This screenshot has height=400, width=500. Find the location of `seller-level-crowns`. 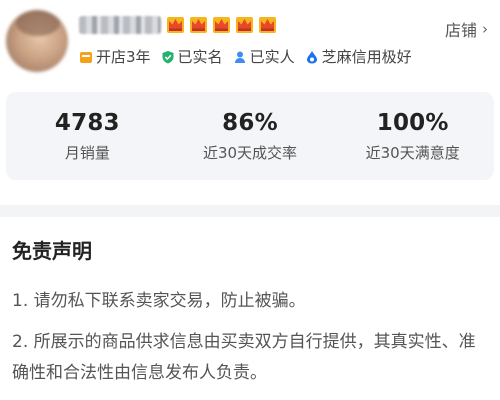

seller-level-crowns is located at coordinates (221, 24).